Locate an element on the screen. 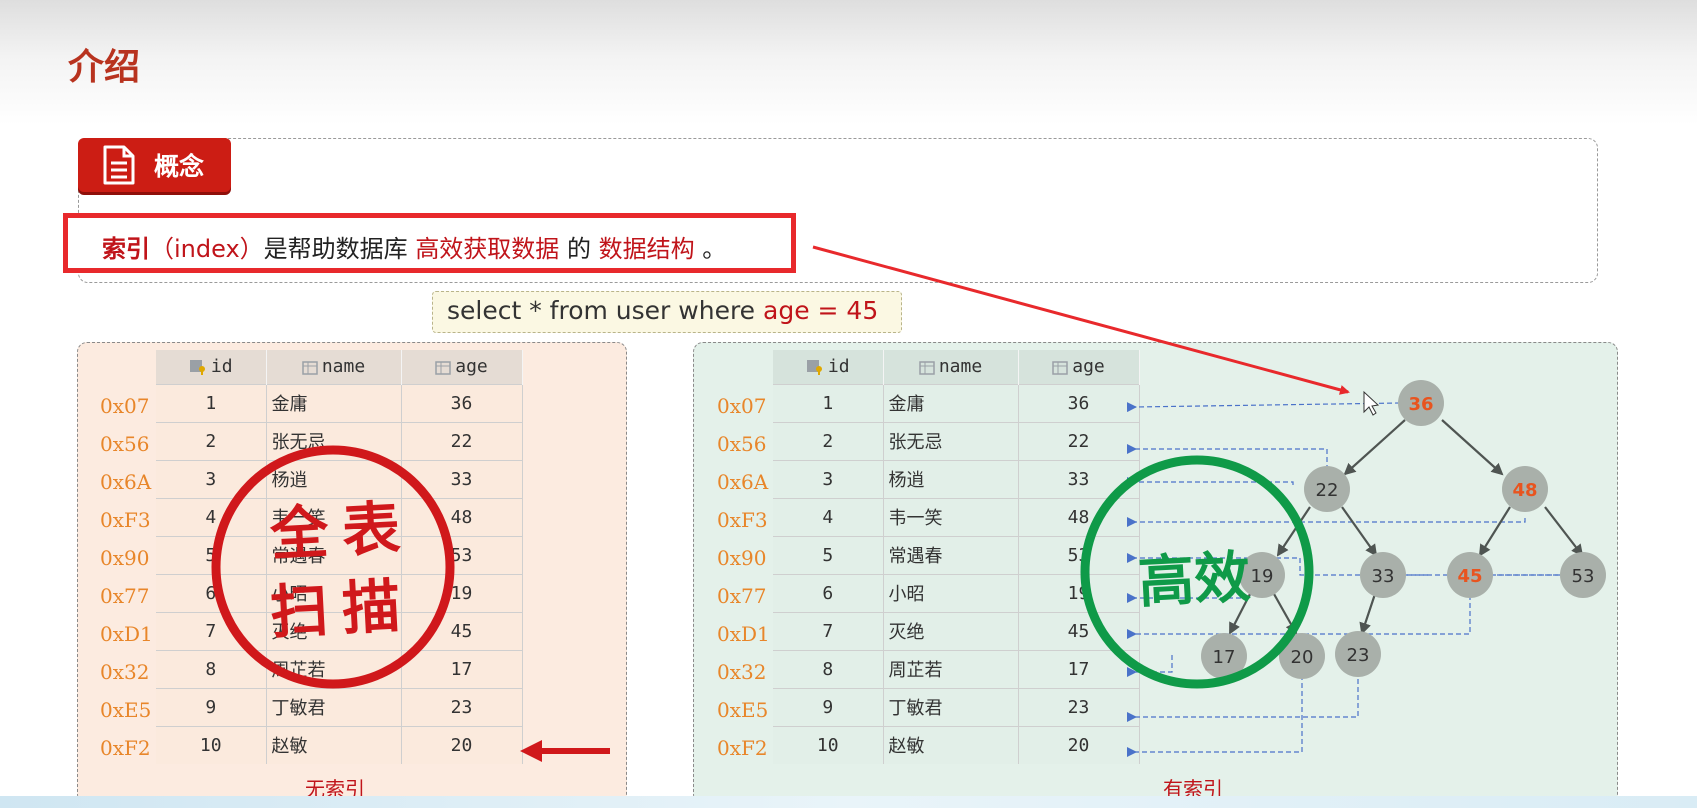  full-scan-stamp-line2: 扫描 is located at coordinates (342, 609).